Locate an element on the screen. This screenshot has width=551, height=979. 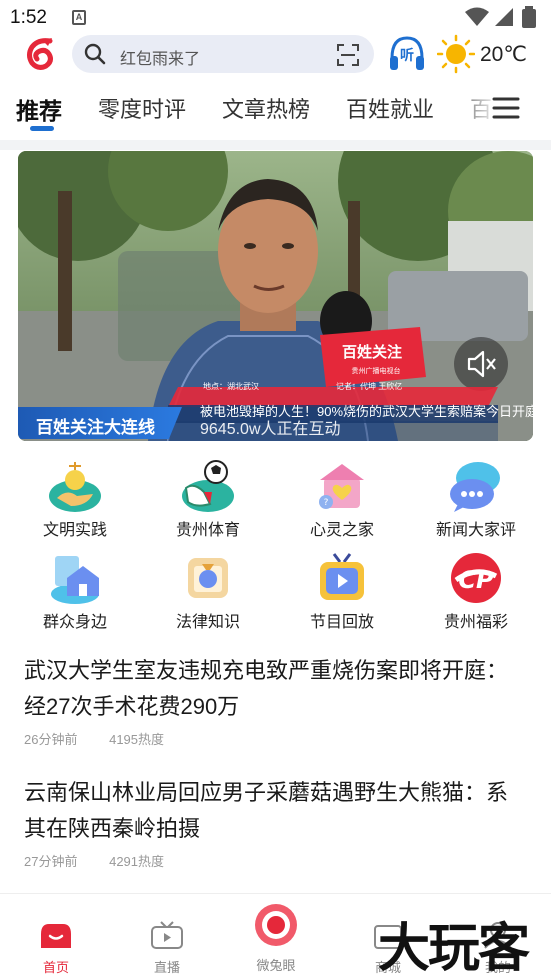
tab-employment: 百姓就业 is located at coordinates (390, 108).